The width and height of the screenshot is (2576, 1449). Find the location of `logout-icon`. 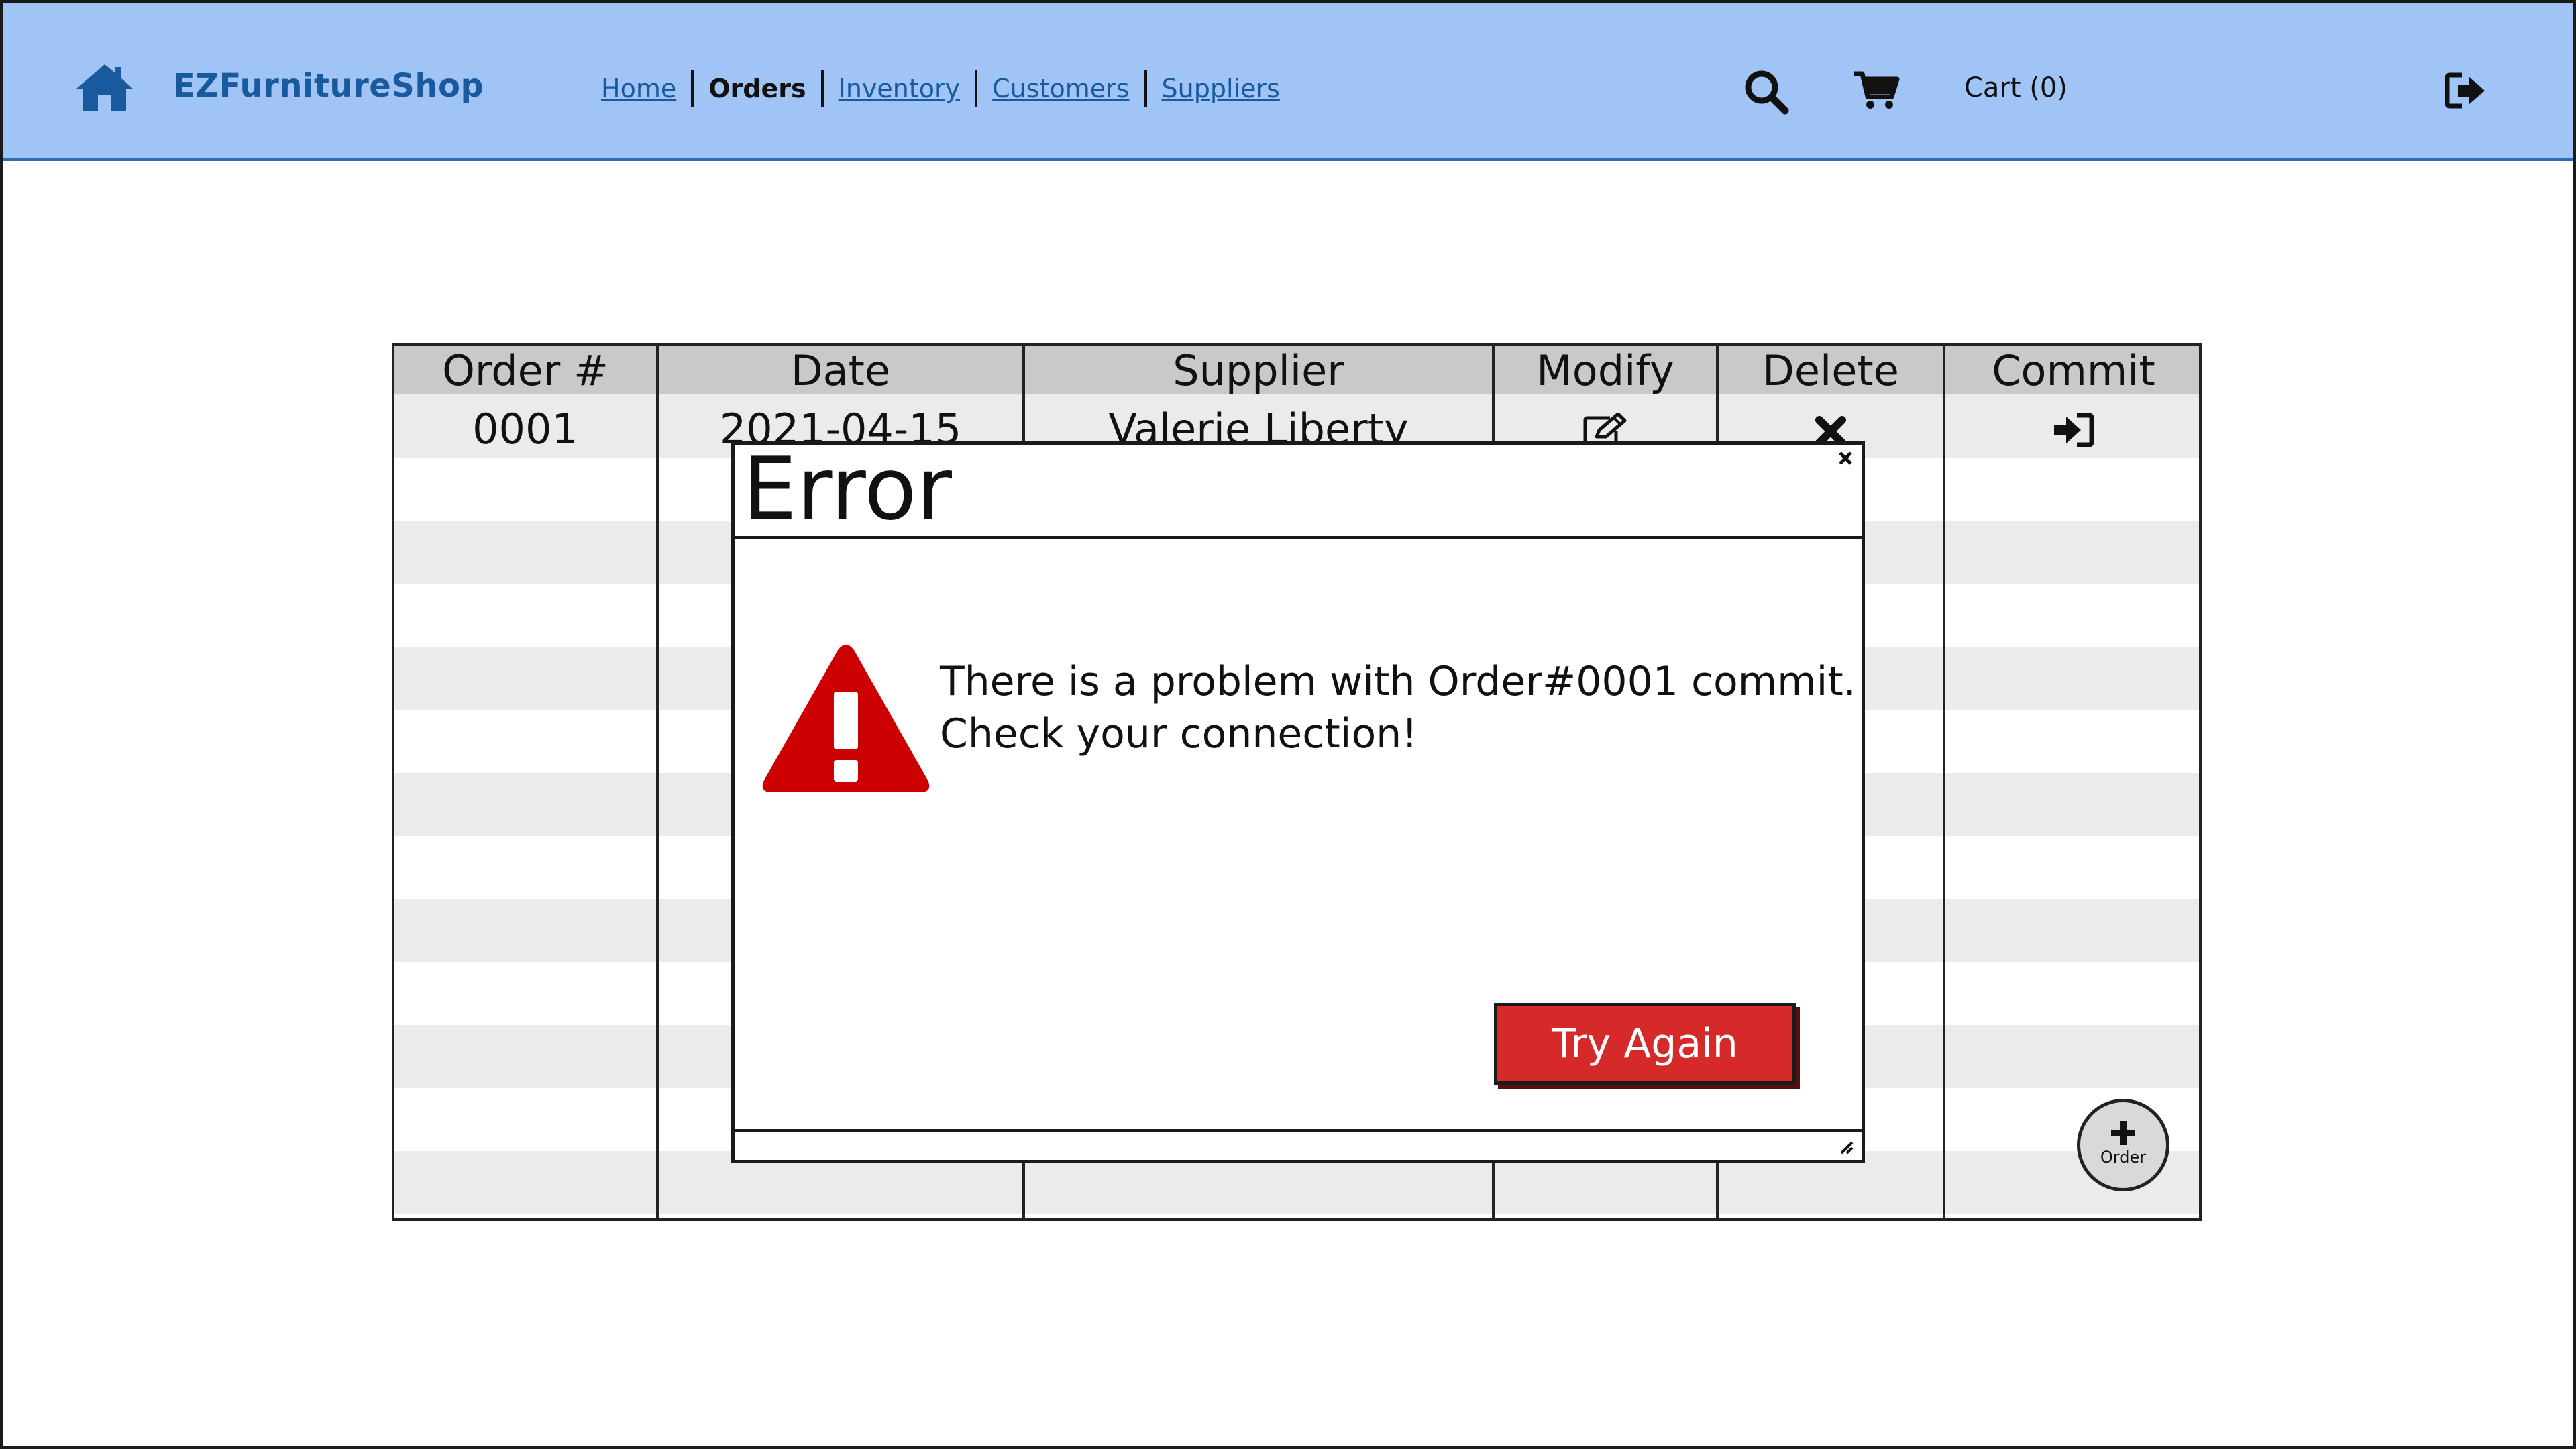

logout-icon is located at coordinates (2466, 90).